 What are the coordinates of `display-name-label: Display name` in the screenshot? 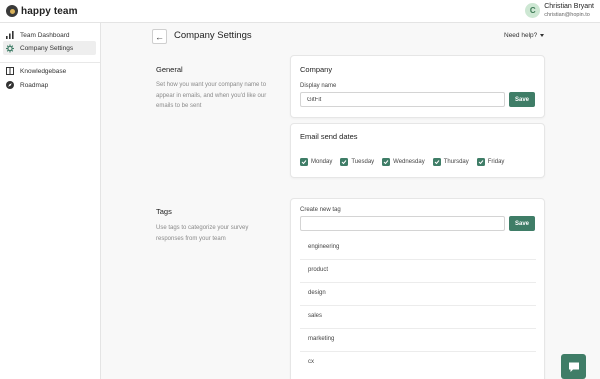 It's located at (318, 86).